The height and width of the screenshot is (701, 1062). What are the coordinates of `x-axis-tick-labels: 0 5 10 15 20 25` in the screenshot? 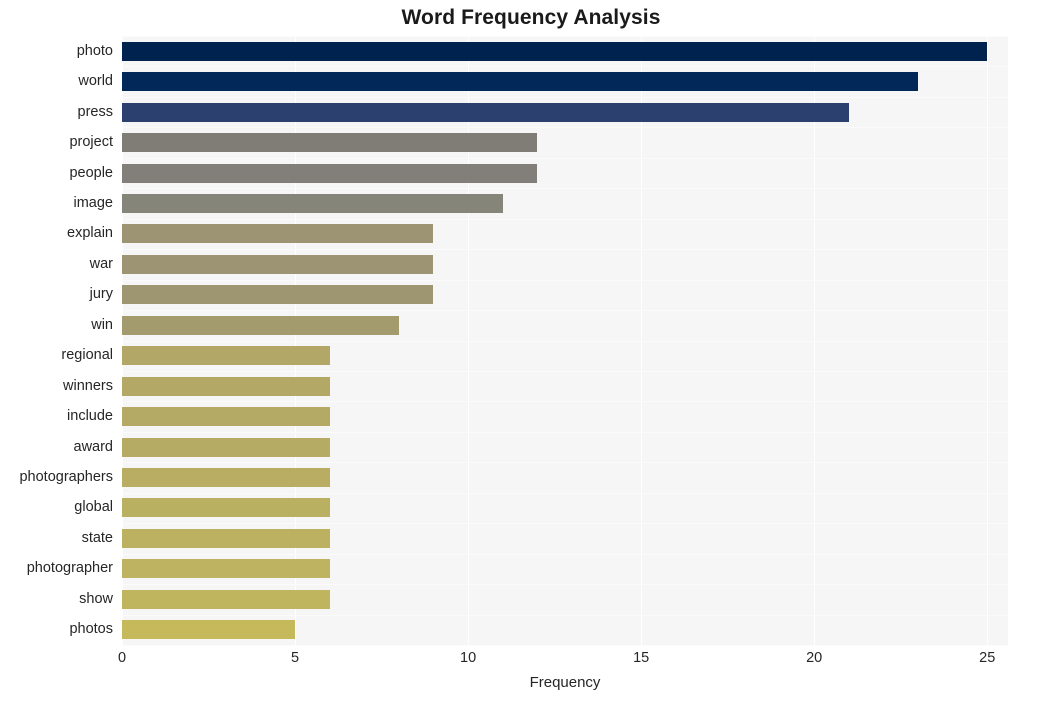 It's located at (531, 661).